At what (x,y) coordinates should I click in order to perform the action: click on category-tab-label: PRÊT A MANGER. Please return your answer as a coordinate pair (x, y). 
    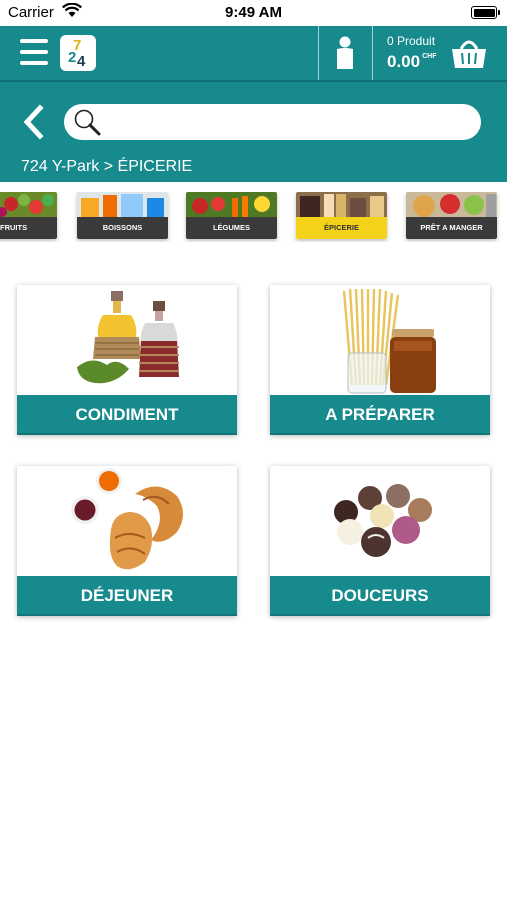
    Looking at the image, I should click on (451, 228).